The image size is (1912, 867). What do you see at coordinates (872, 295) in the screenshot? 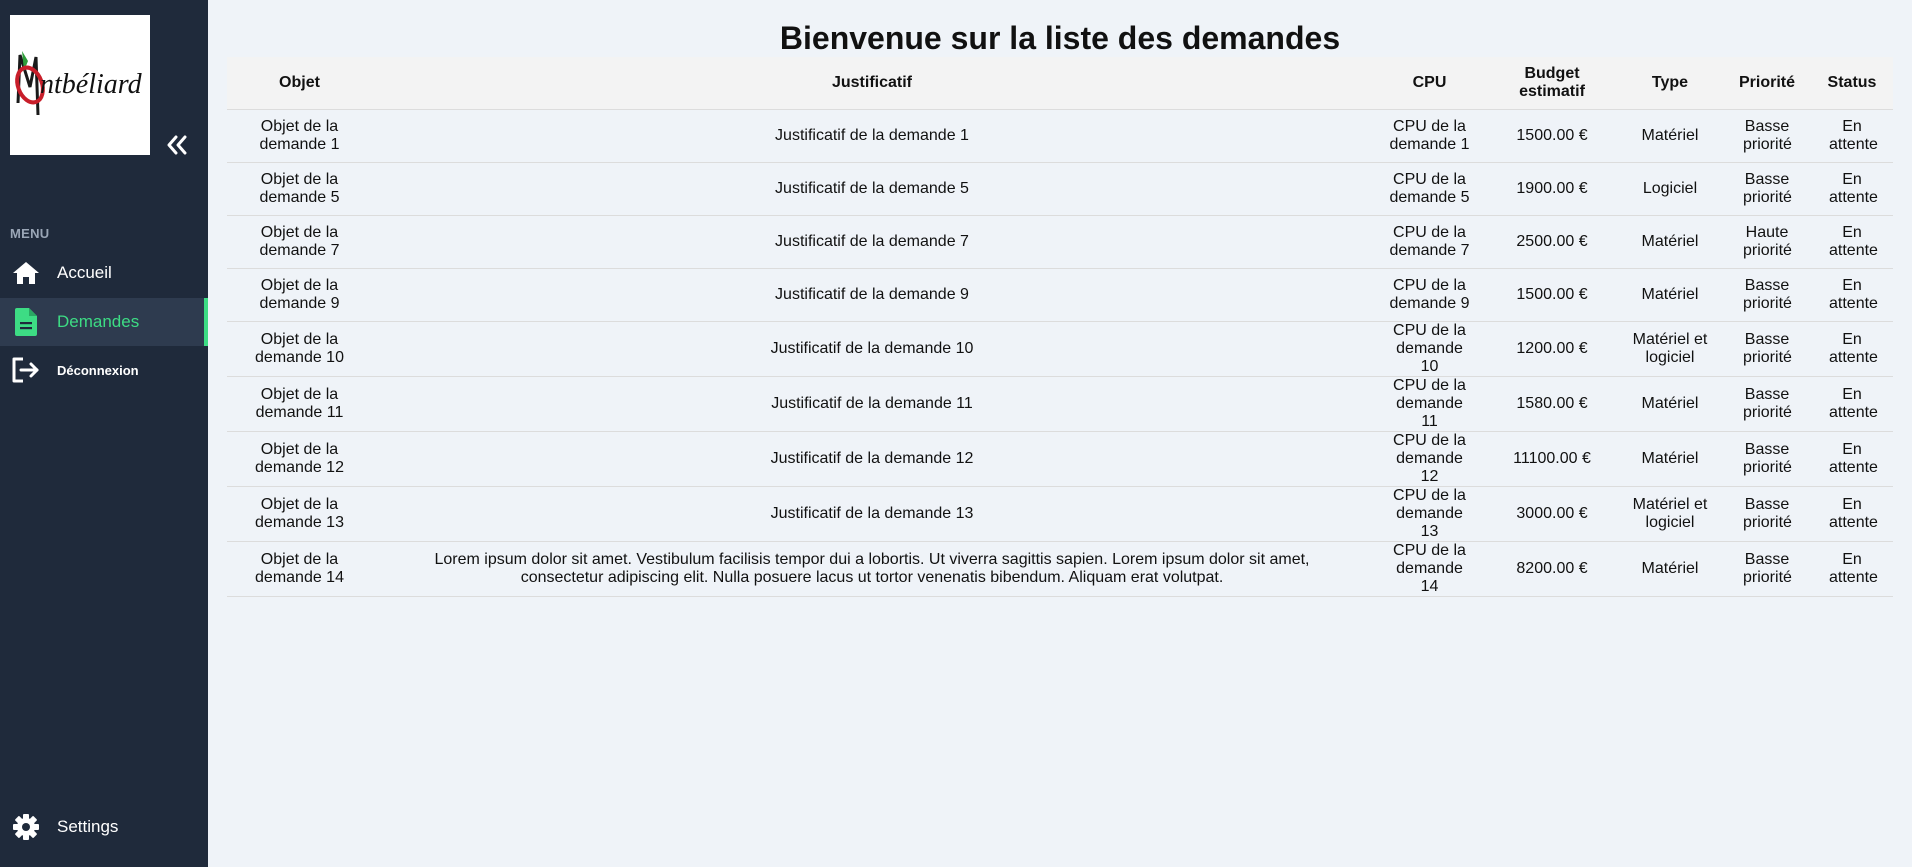
I see `cell-justificatif: Justificatif de la demande 9` at bounding box center [872, 295].